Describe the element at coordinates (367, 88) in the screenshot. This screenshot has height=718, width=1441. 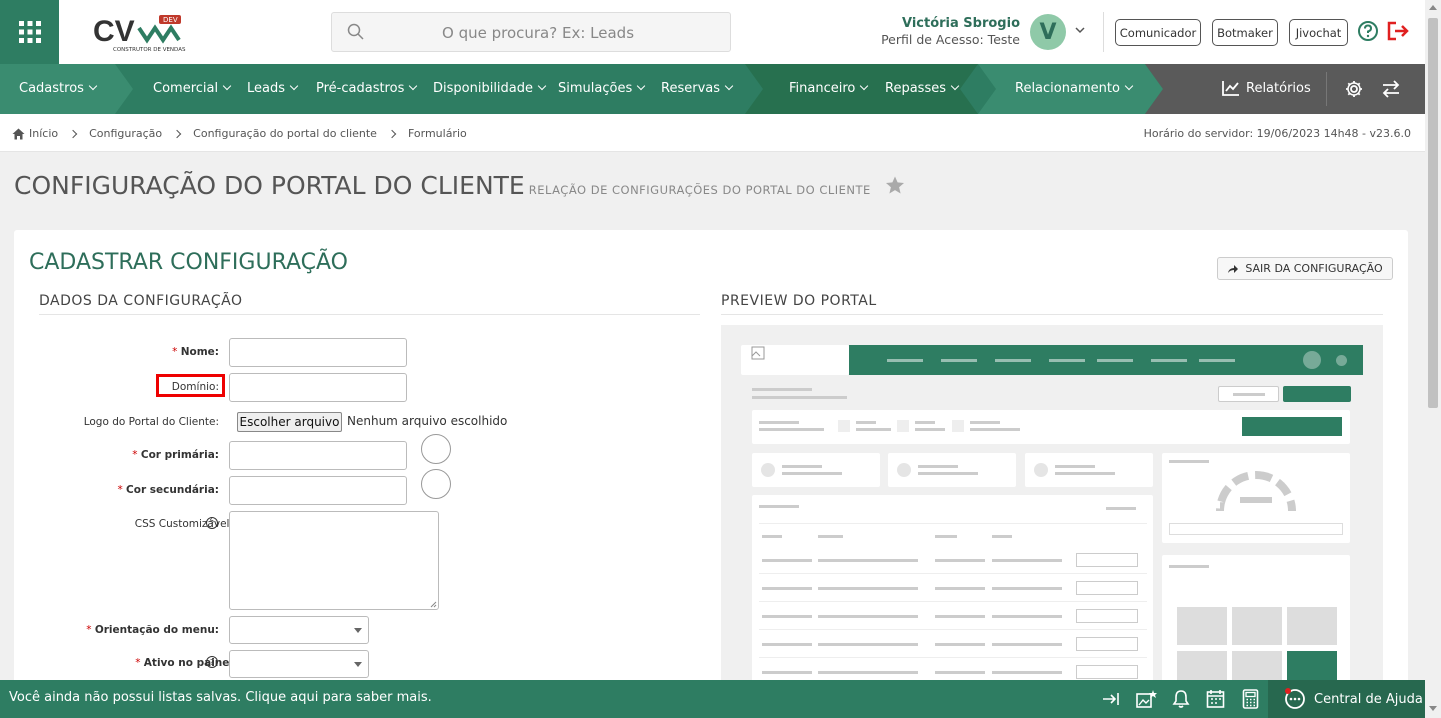
I see `nav-pre-cadastros: Pré-cadastros` at that location.